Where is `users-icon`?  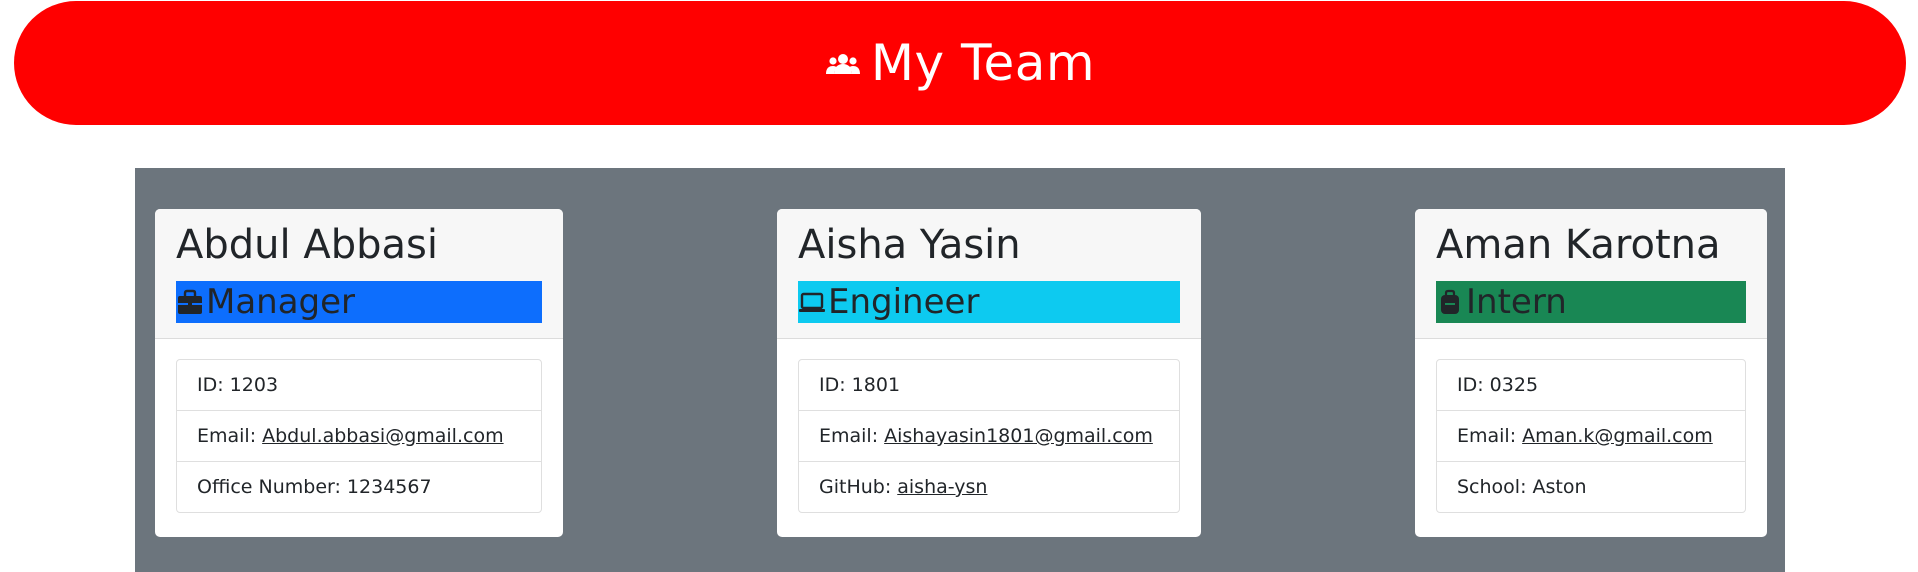 users-icon is located at coordinates (843, 63).